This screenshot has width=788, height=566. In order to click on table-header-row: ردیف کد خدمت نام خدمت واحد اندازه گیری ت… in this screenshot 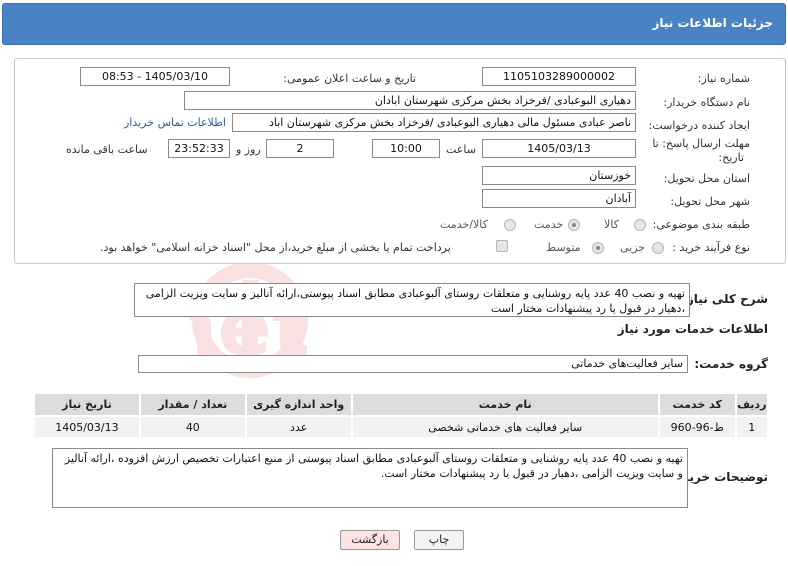, I will do `click(401, 404)`.